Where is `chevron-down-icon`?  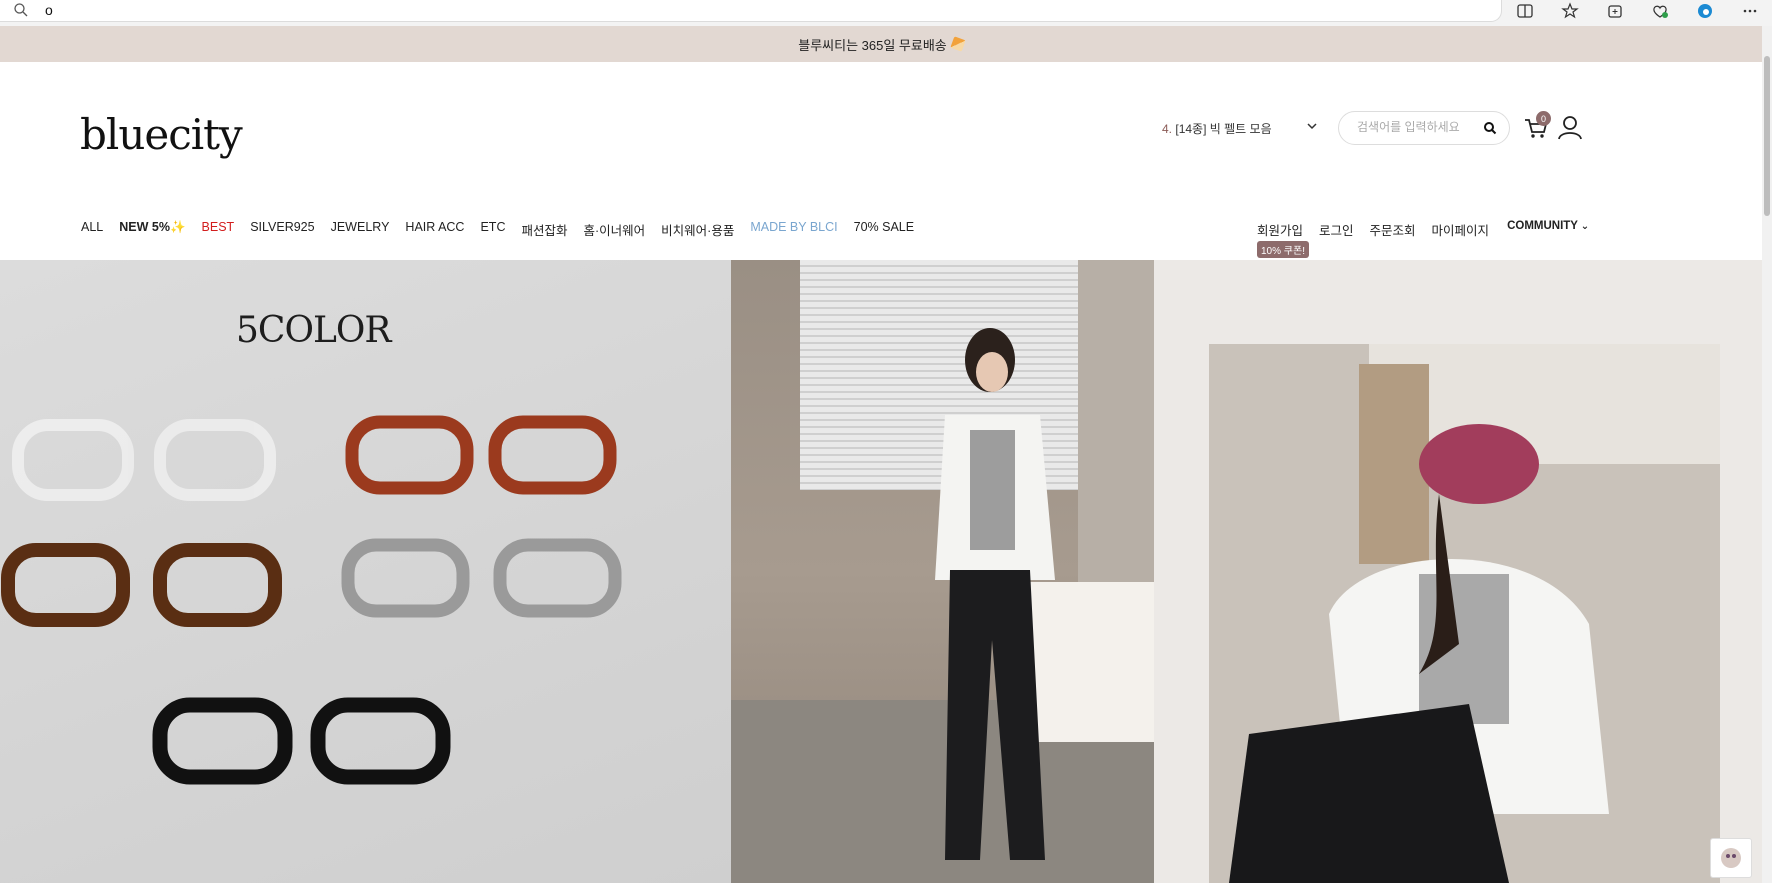 chevron-down-icon is located at coordinates (1312, 126).